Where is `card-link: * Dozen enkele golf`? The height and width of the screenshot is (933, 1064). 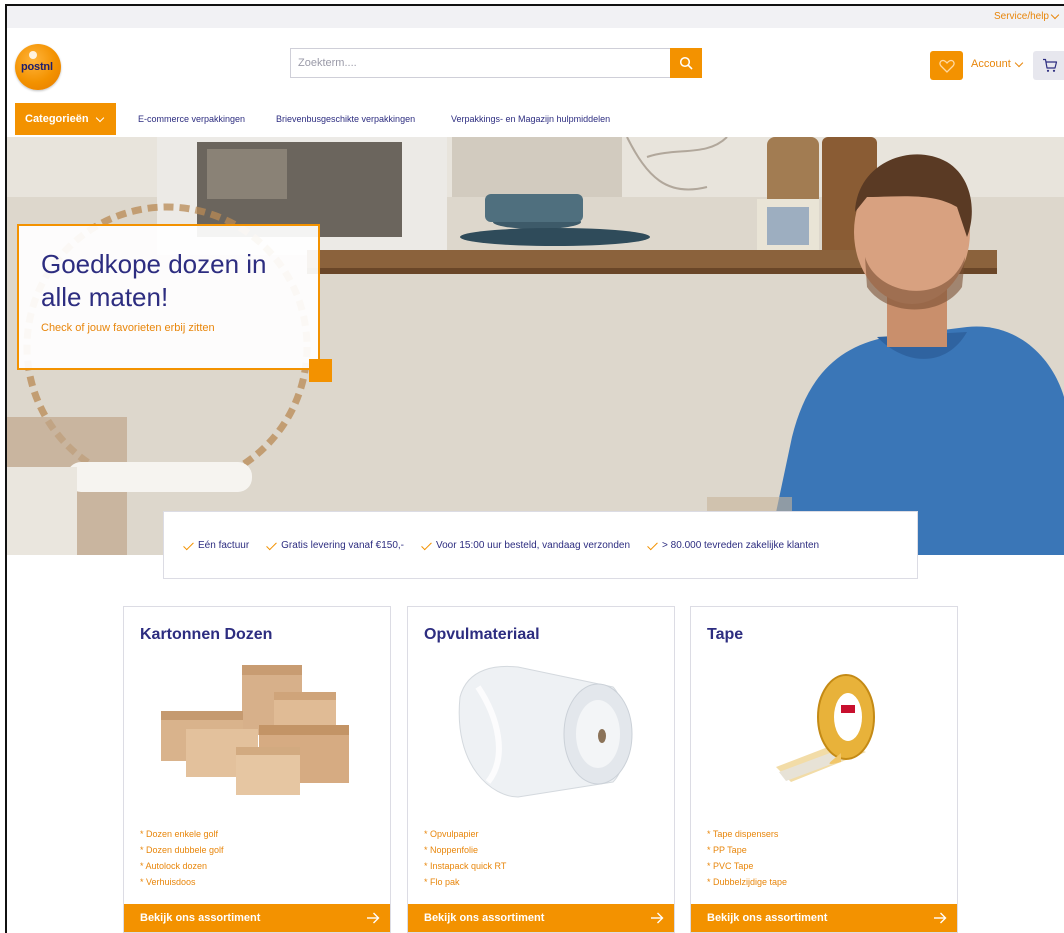
card-link: * Dozen enkele golf is located at coordinates (182, 834).